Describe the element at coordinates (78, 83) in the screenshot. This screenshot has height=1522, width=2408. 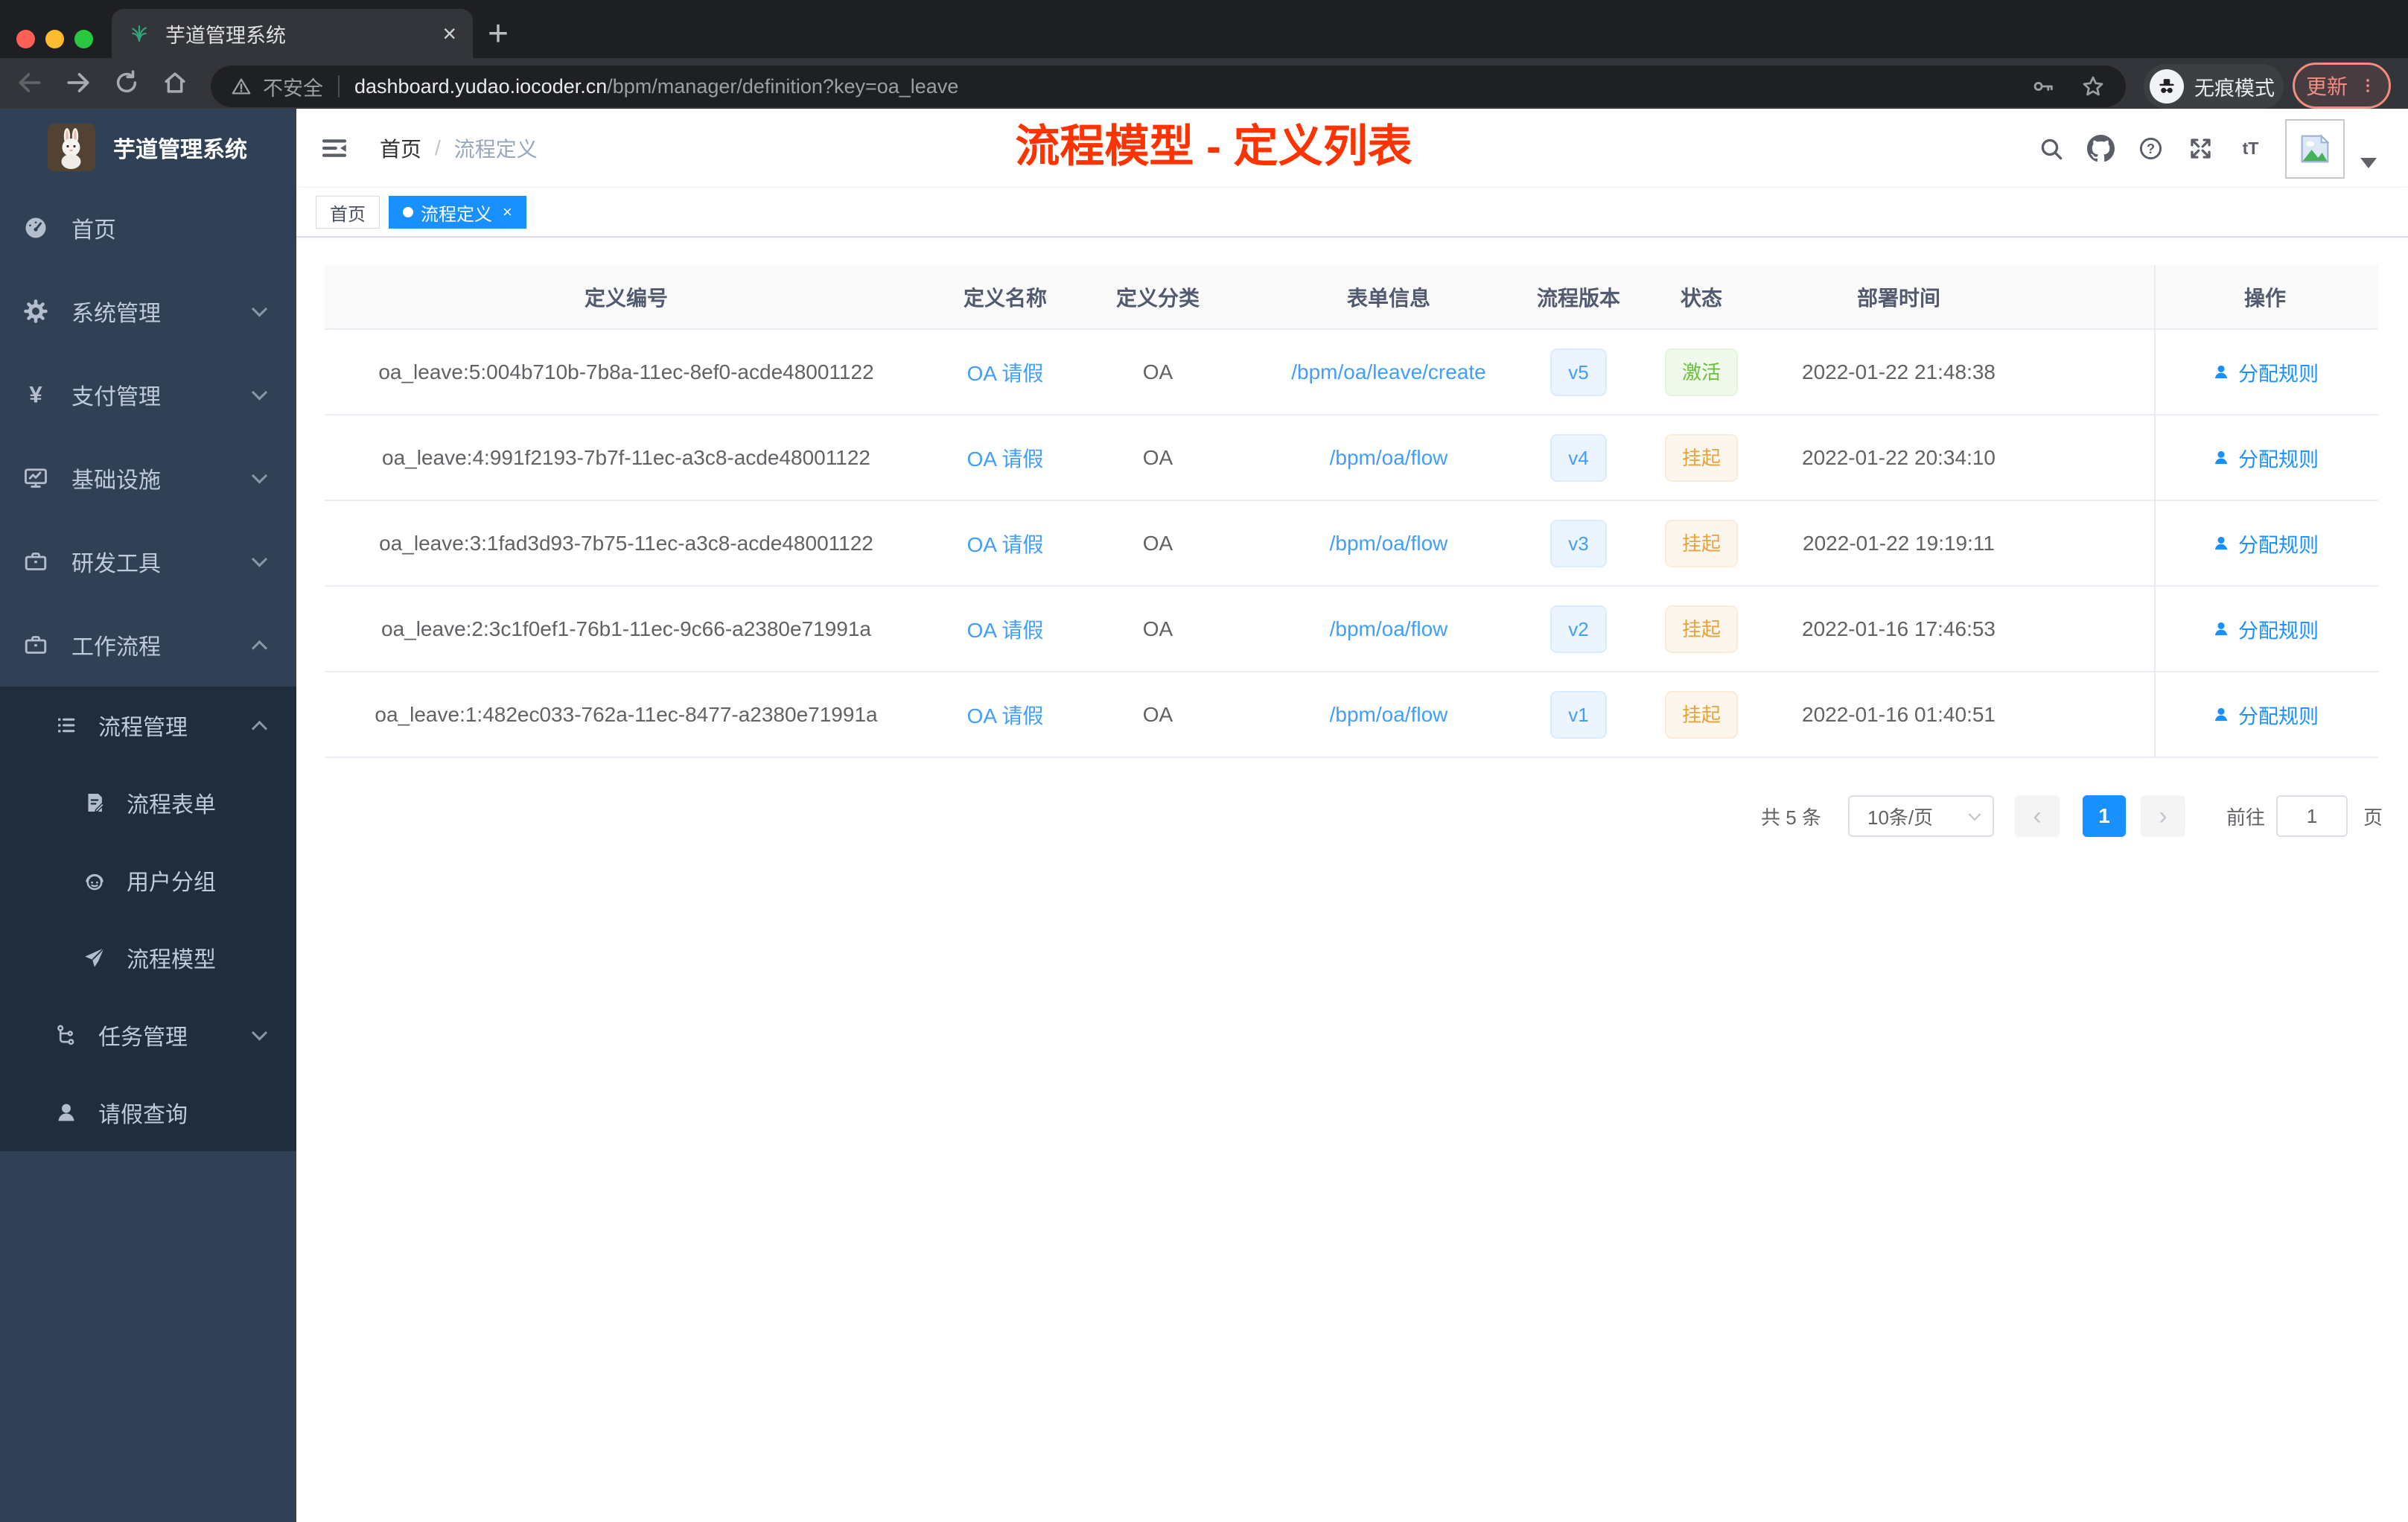
I see `forward-icon` at that location.